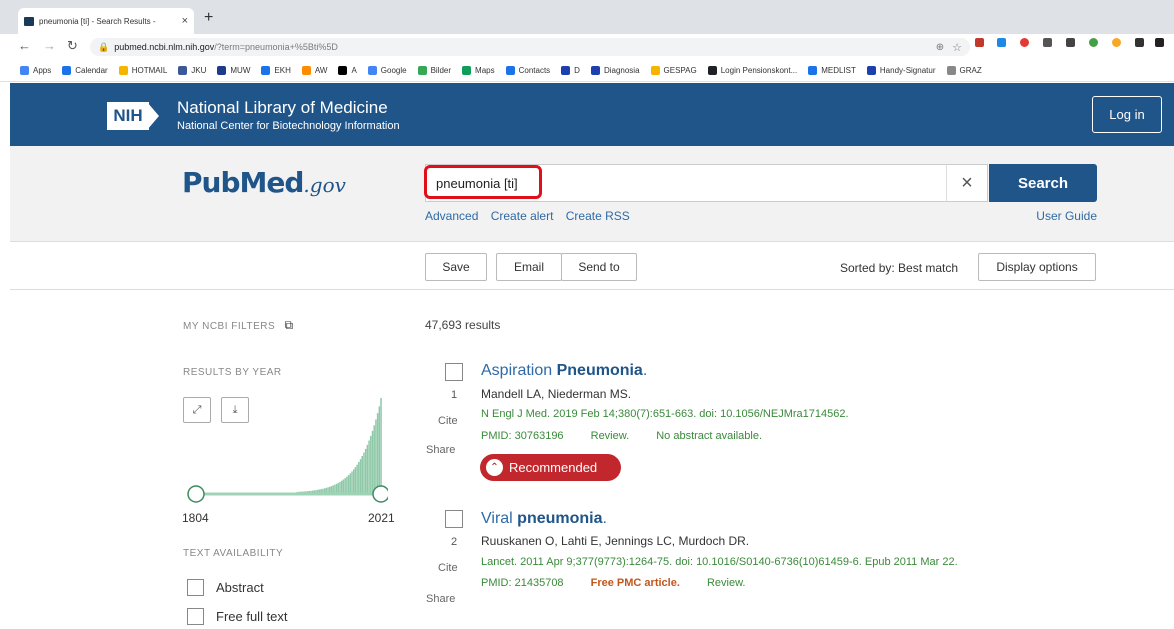 This screenshot has width=1174, height=629. Describe the element at coordinates (49, 45) in the screenshot. I see `forward-arrow-icon: →` at that location.